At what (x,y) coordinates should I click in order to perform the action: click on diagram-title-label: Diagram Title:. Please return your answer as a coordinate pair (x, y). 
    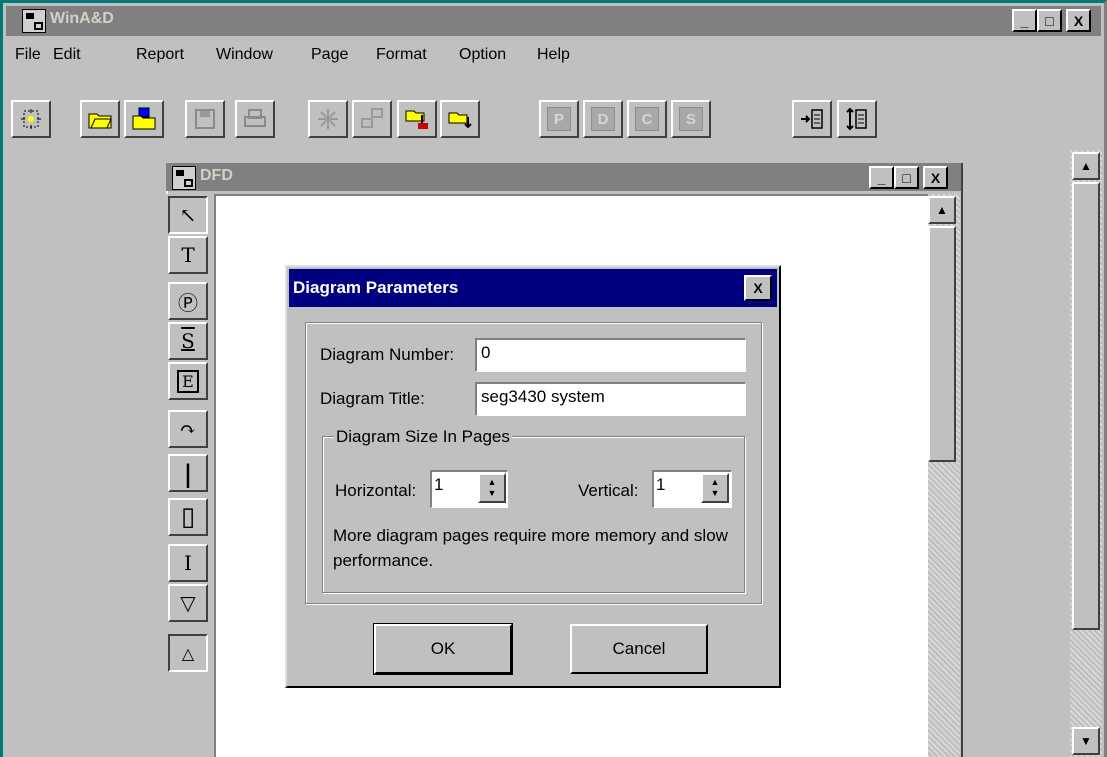
    Looking at the image, I should click on (372, 398).